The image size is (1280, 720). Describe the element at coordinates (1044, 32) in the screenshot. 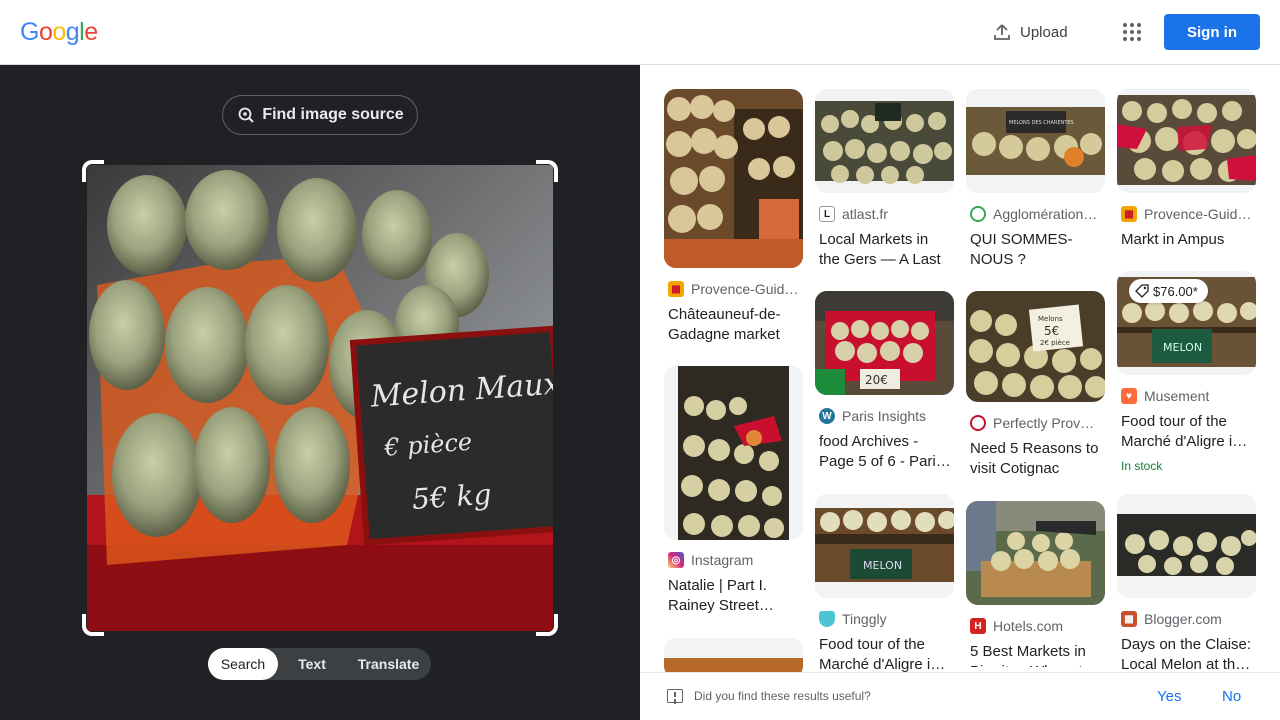

I see `upload-label: Upload` at that location.